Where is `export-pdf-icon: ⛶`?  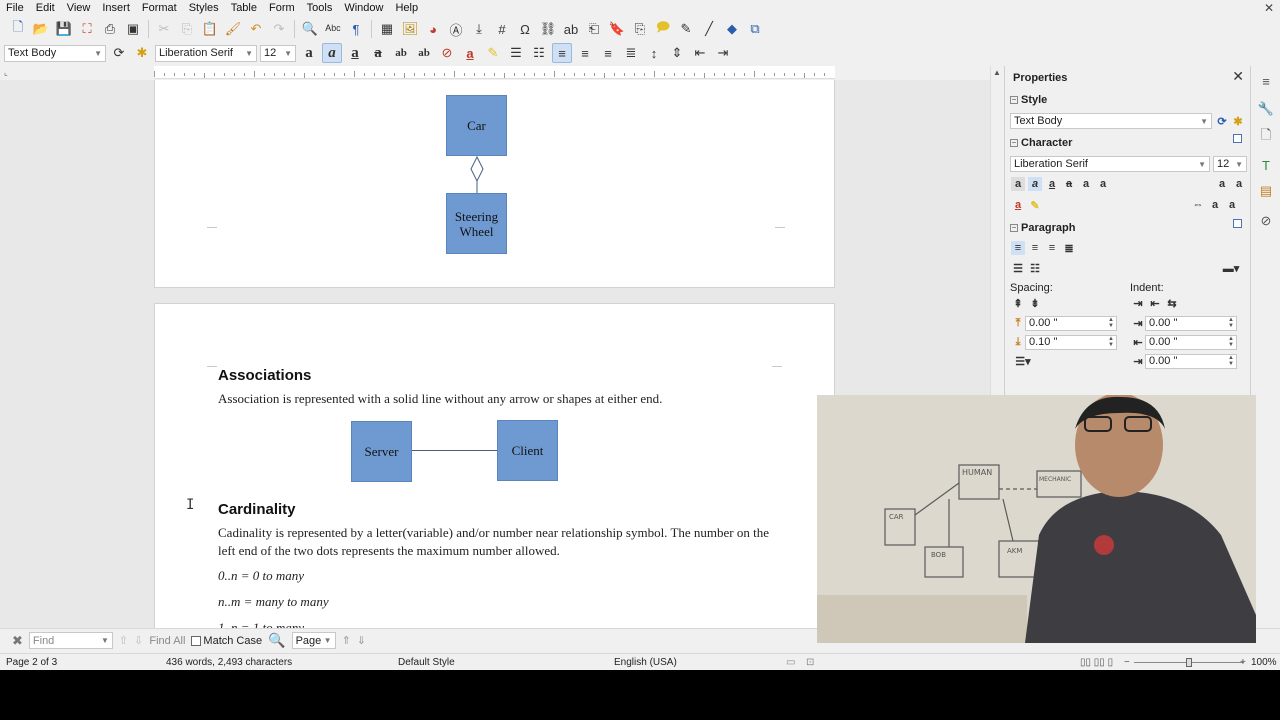 export-pdf-icon: ⛶ is located at coordinates (87, 29).